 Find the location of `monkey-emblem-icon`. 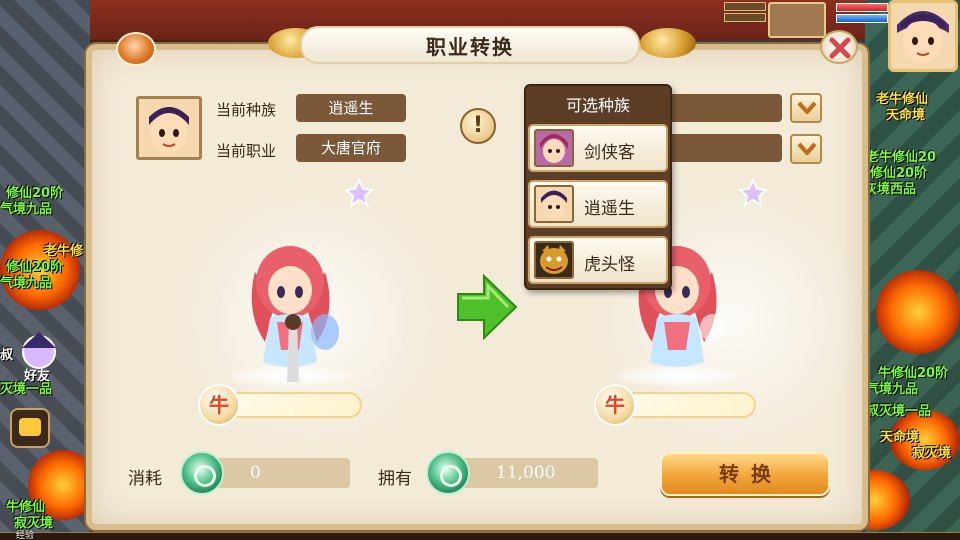

monkey-emblem-icon is located at coordinates (136, 49).